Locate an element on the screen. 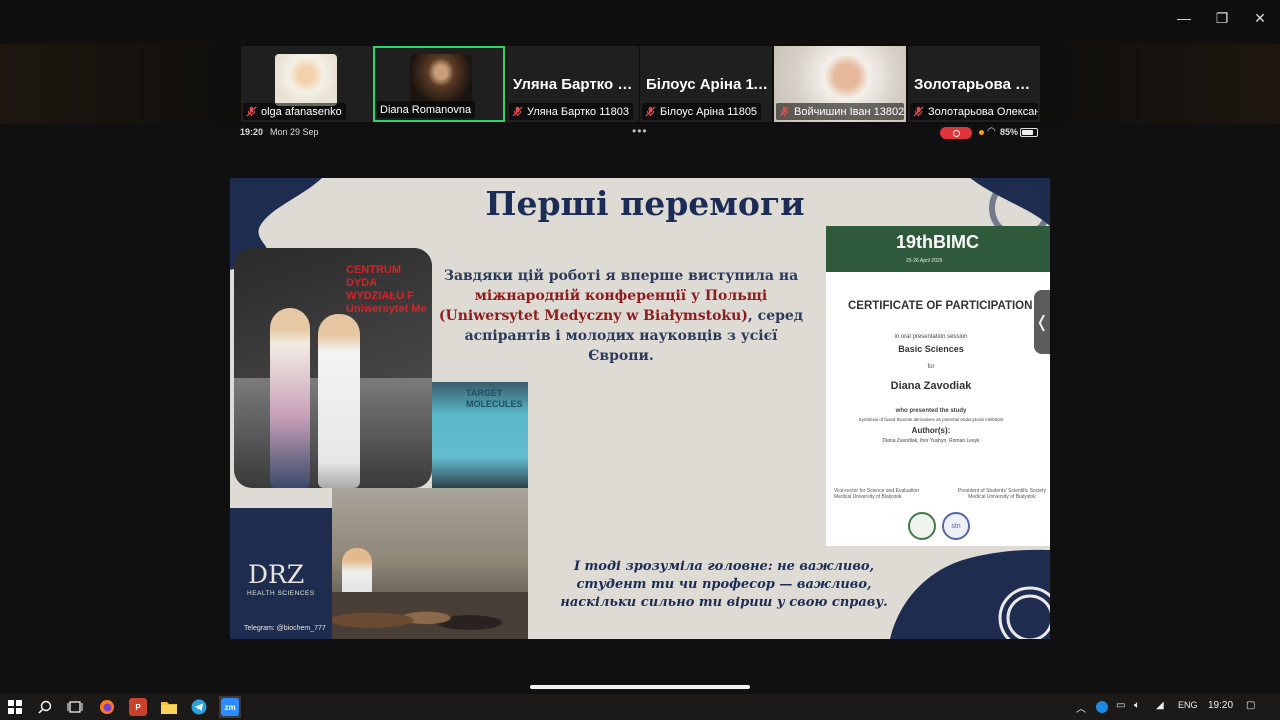  participant-tile-active-speaker: Diana Romanovna is located at coordinates (439, 84).